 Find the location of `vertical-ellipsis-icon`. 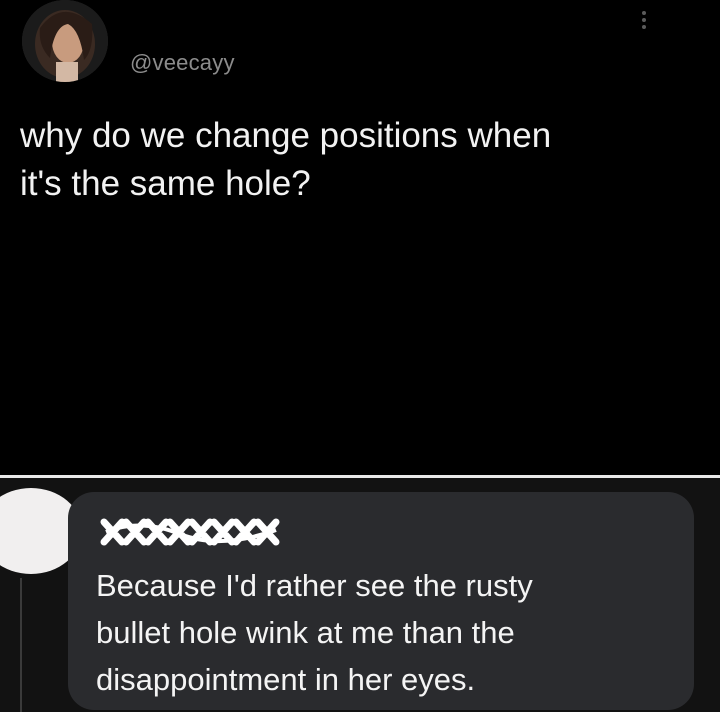

vertical-ellipsis-icon is located at coordinates (644, 23).